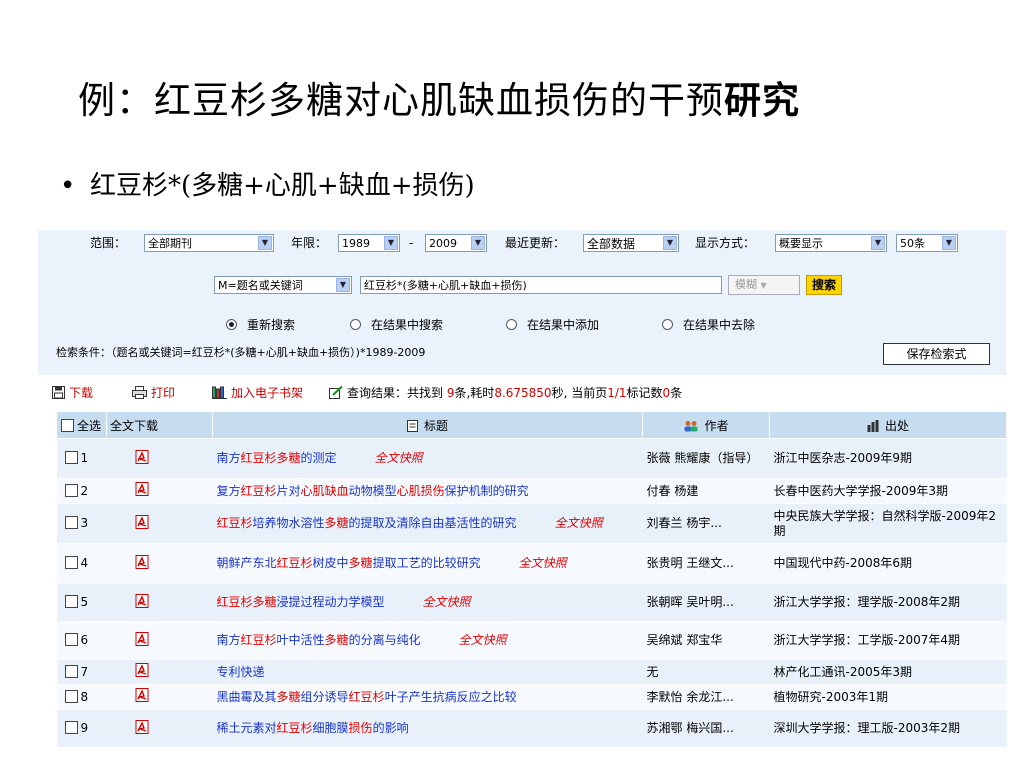 This screenshot has height=768, width=1024. I want to click on row-select-cell: 8, so click(81, 697).